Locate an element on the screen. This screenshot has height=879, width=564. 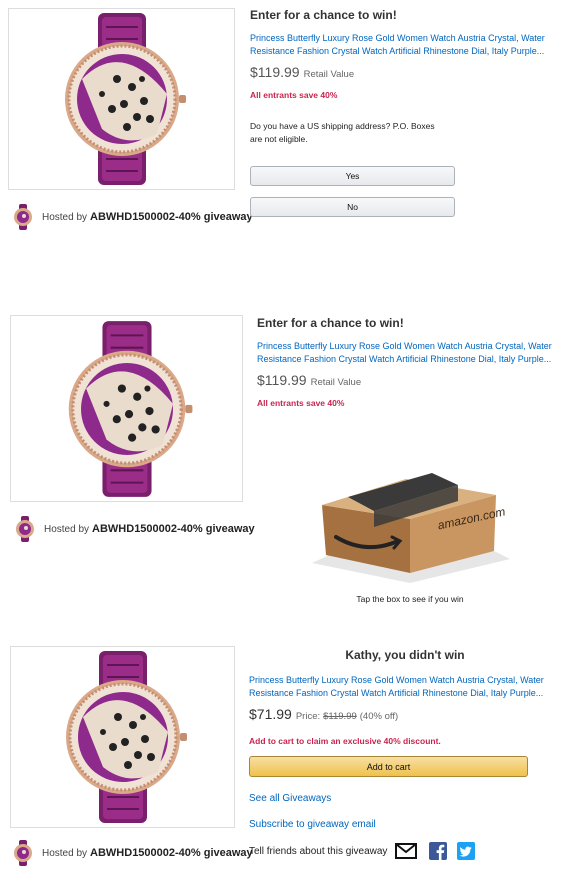
no-button: No is located at coordinates (352, 207).